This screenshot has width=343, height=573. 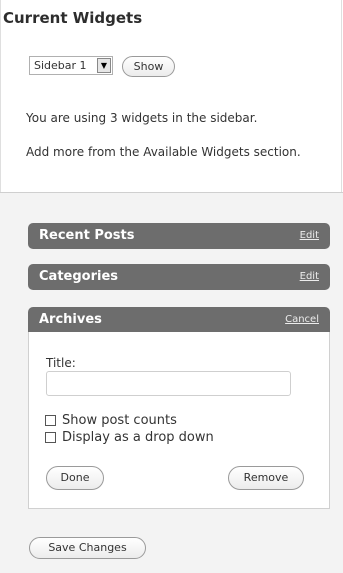 What do you see at coordinates (75, 478) in the screenshot?
I see `done-button: Done` at bounding box center [75, 478].